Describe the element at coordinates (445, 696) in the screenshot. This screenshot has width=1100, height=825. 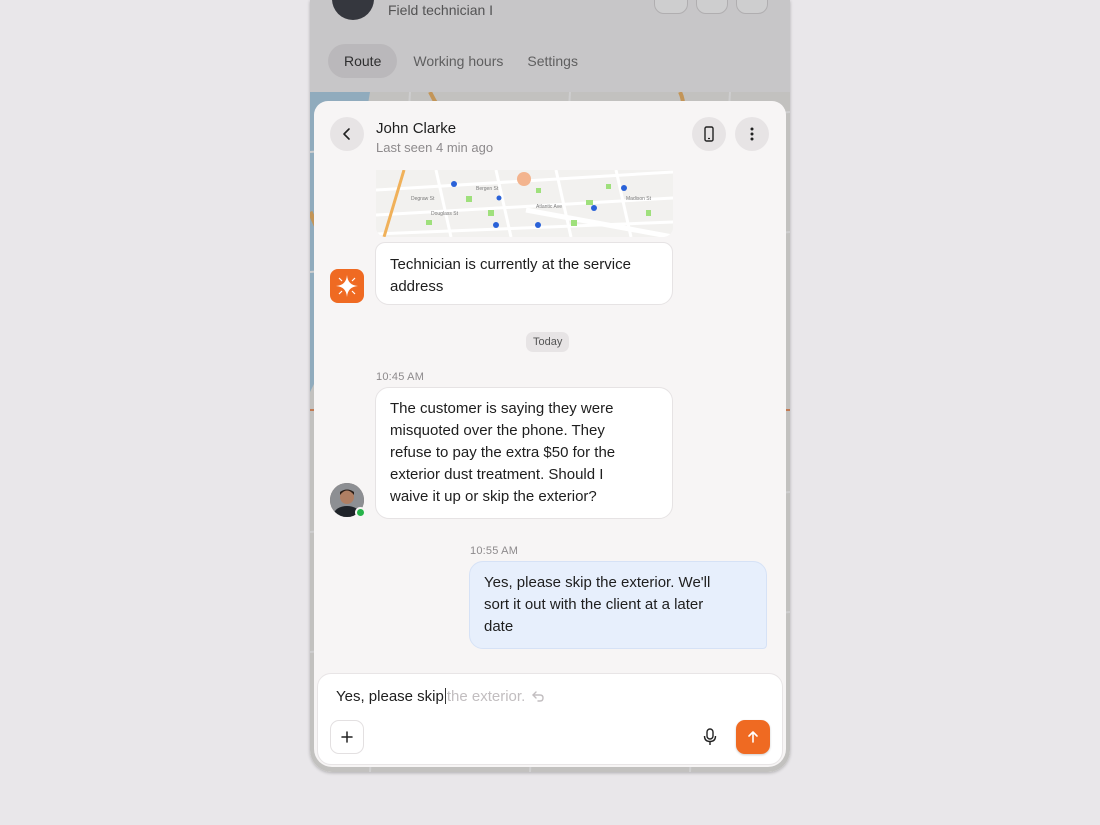
I see `text-caret` at that location.